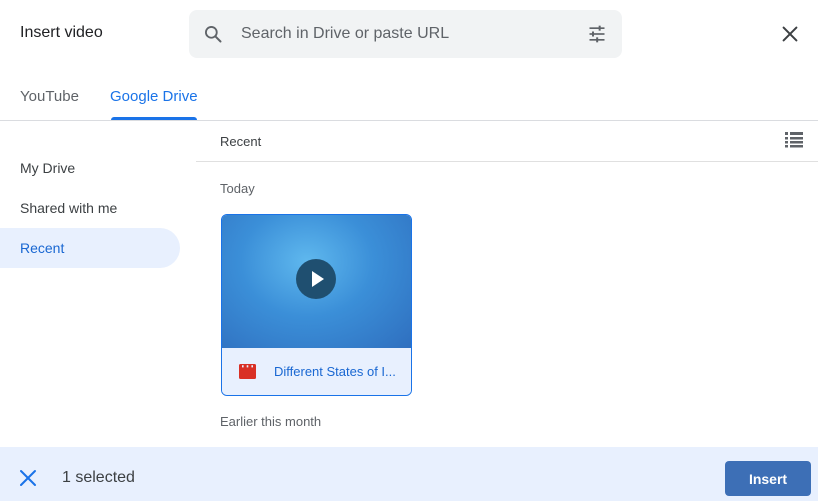 The image size is (818, 501). Describe the element at coordinates (247, 371) in the screenshot. I see `video-file-icon` at that location.